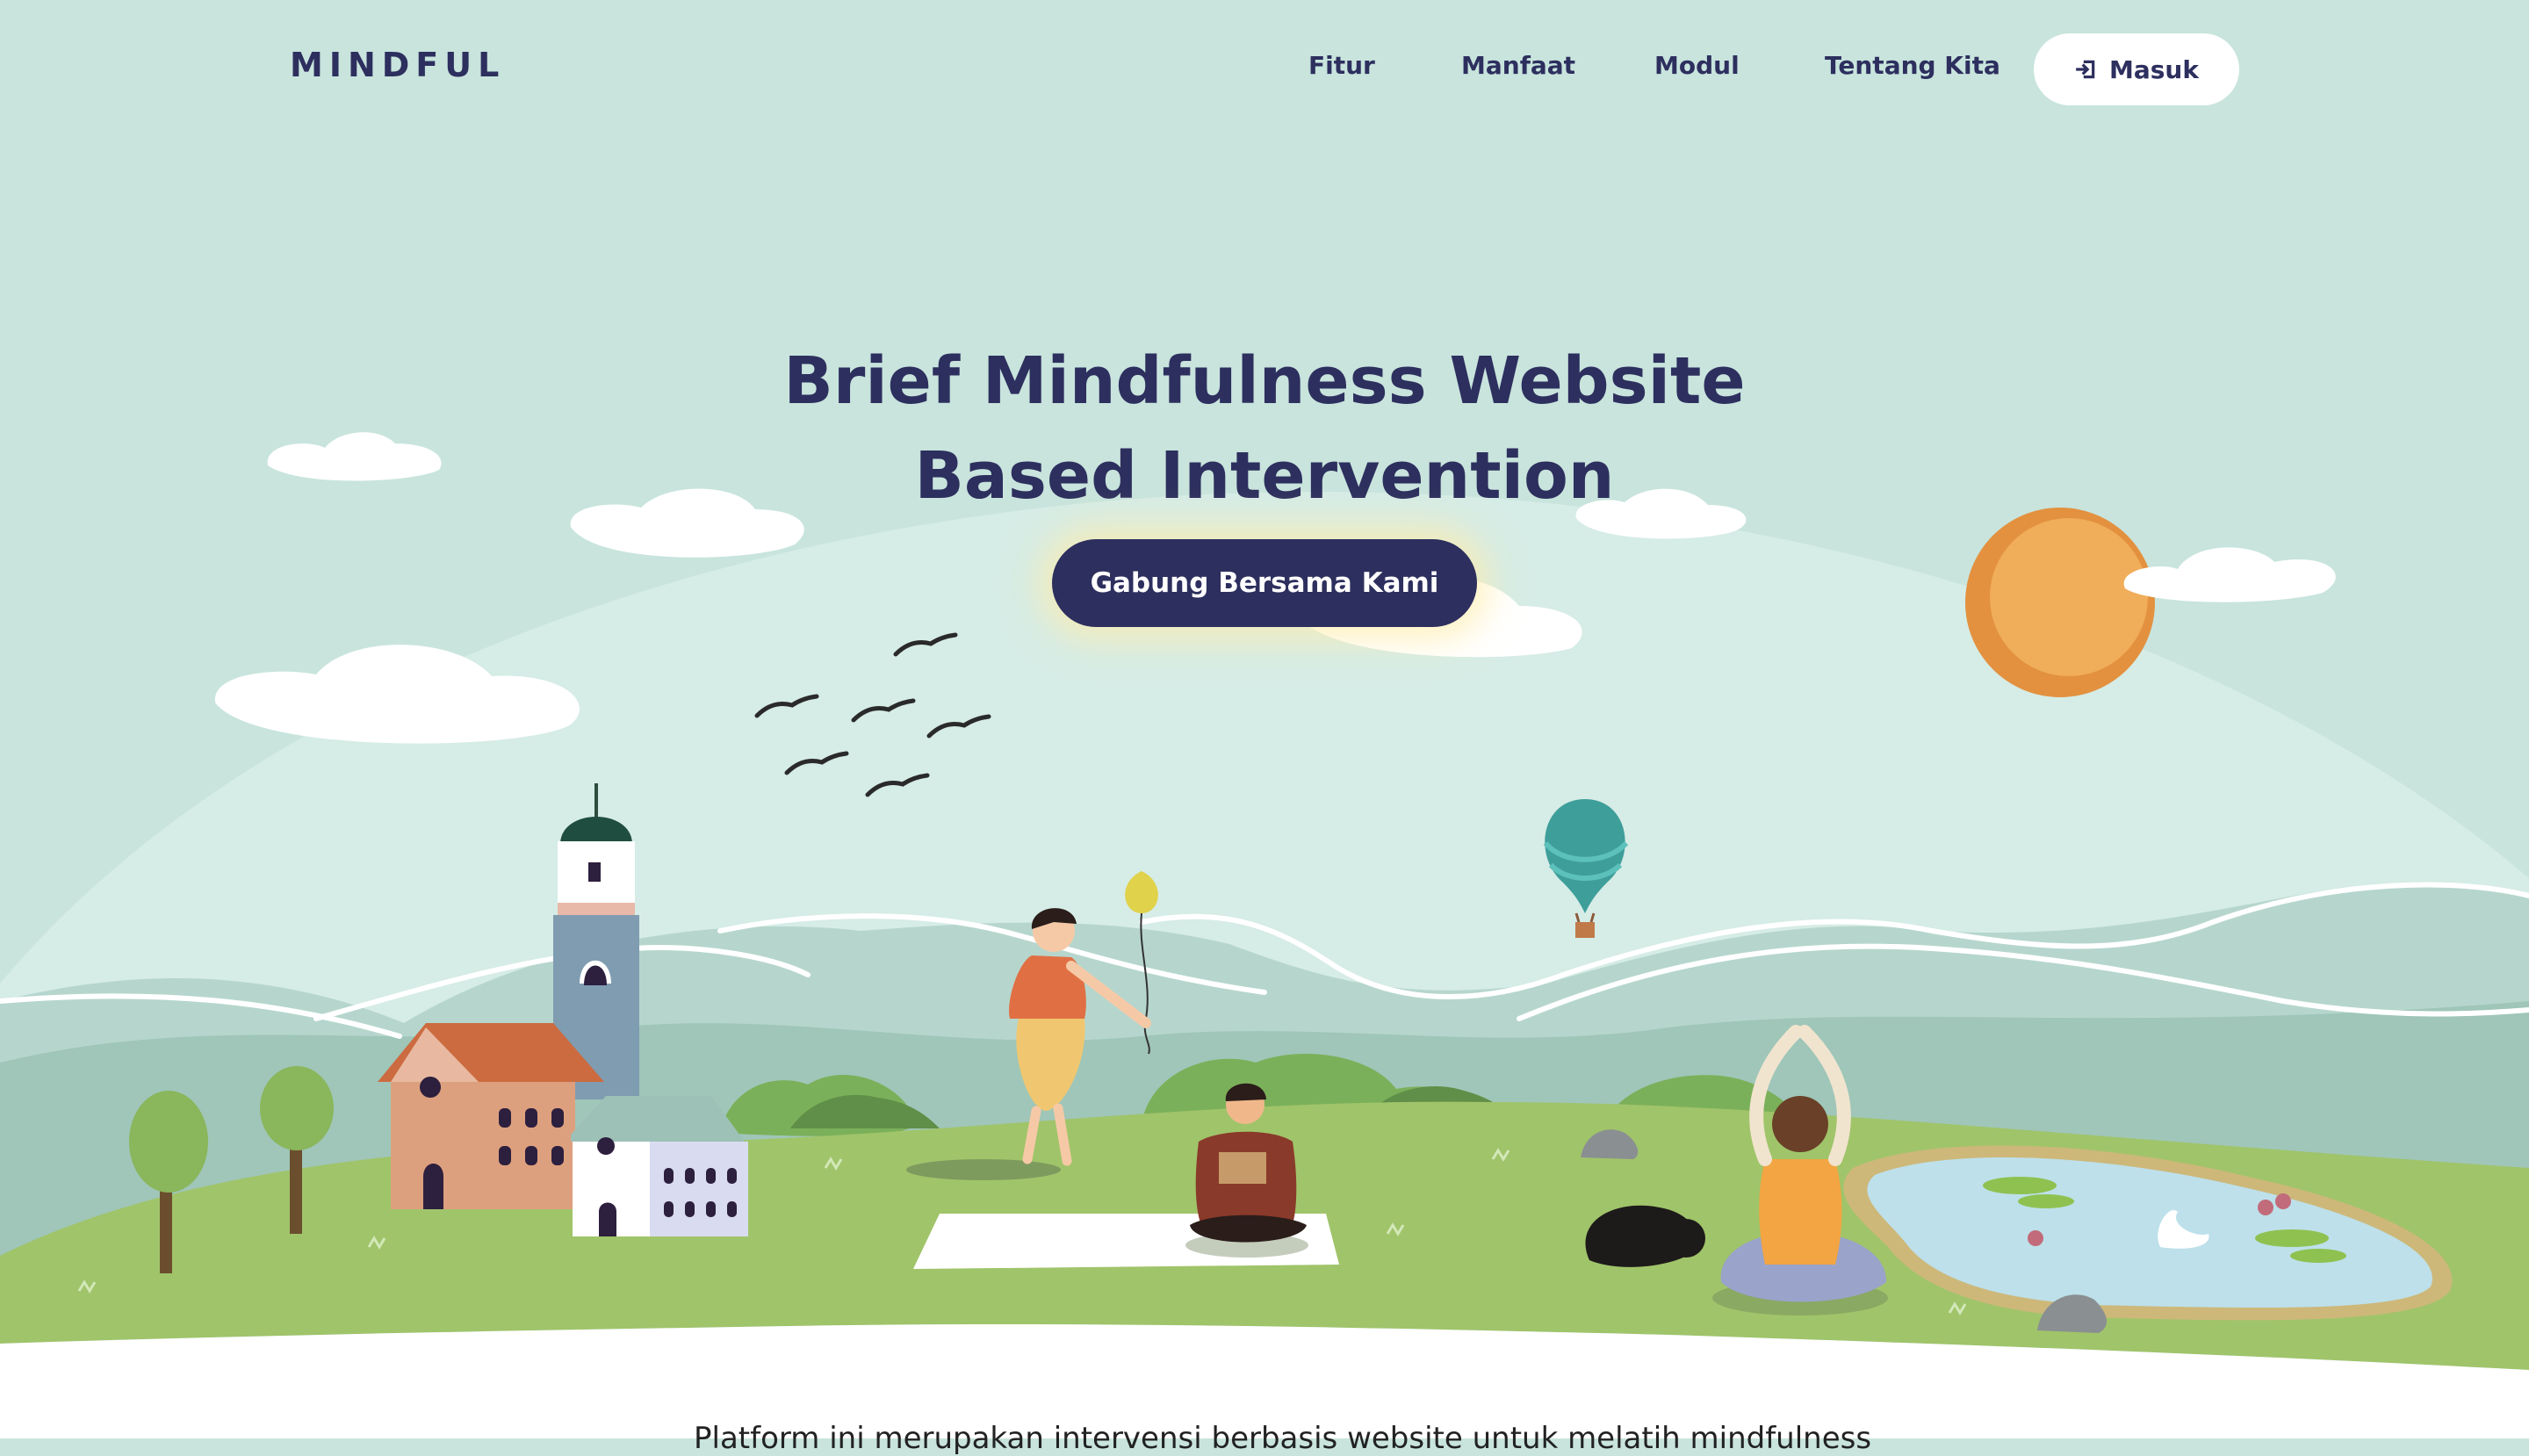 The height and width of the screenshot is (1456, 2529). I want to click on sun-icon, so click(2060, 602).